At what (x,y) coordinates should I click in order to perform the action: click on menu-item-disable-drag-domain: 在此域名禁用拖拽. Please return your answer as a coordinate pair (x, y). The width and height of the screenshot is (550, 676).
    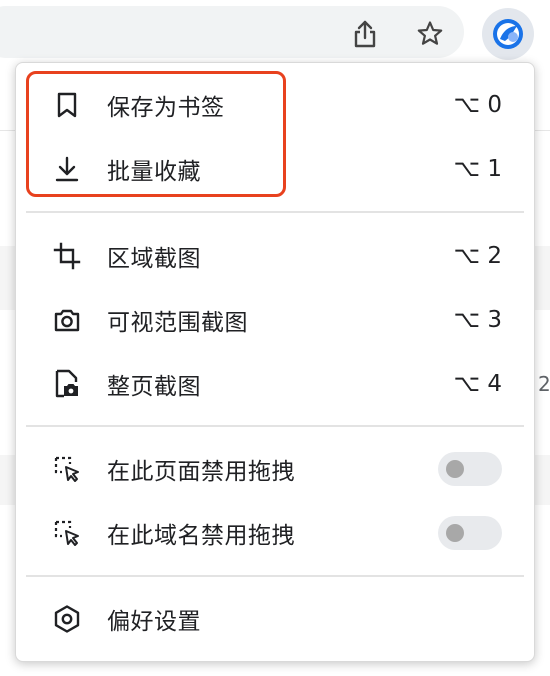
    Looking at the image, I should click on (275, 533).